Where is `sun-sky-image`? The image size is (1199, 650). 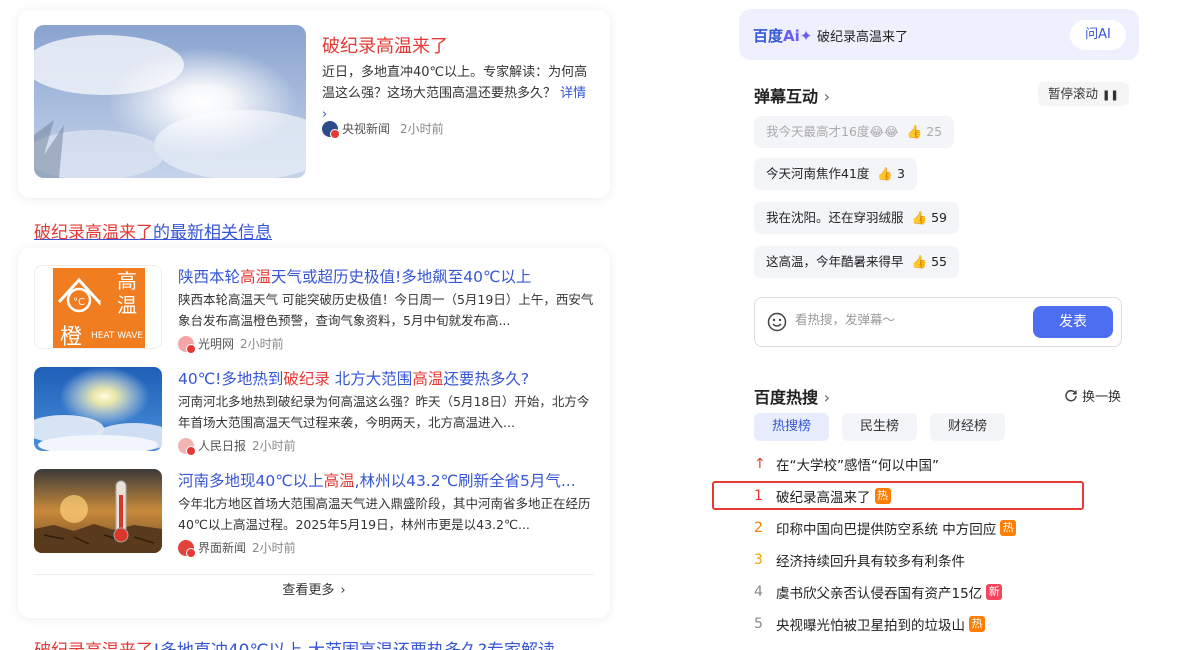
sun-sky-image is located at coordinates (170, 101).